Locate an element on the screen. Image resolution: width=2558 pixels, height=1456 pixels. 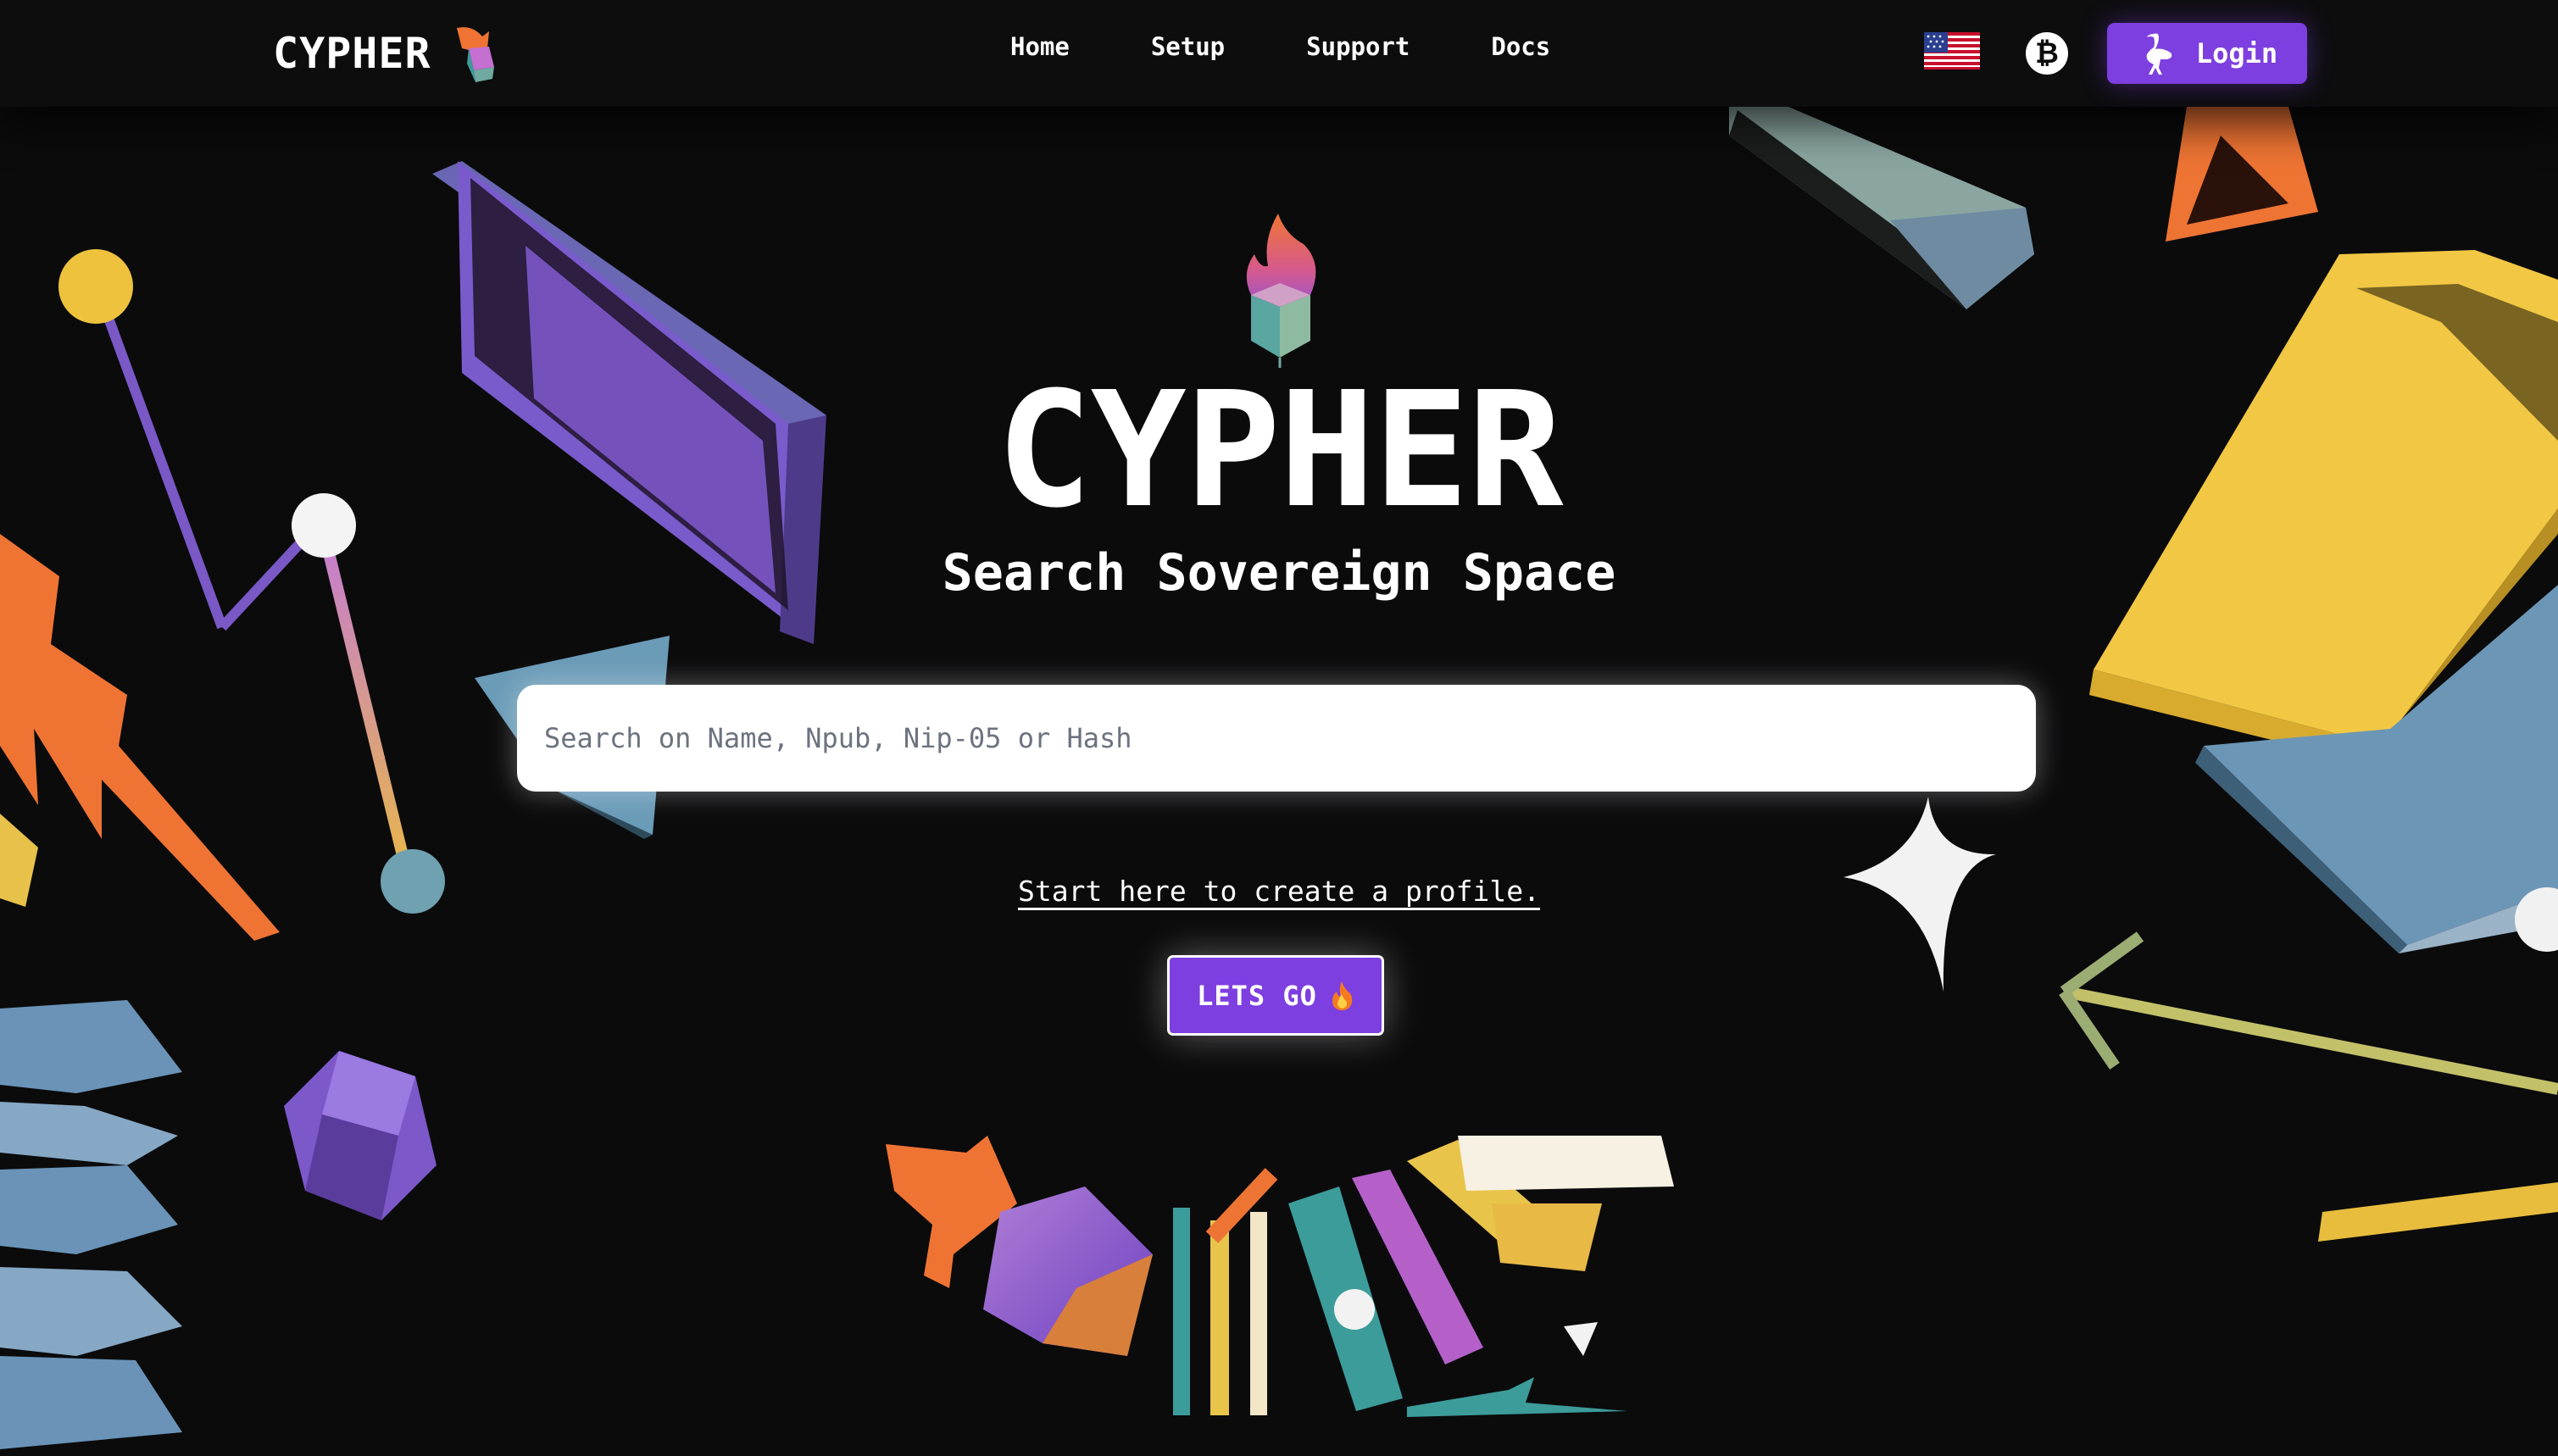
nav-setup: Setup is located at coordinates (1188, 47).